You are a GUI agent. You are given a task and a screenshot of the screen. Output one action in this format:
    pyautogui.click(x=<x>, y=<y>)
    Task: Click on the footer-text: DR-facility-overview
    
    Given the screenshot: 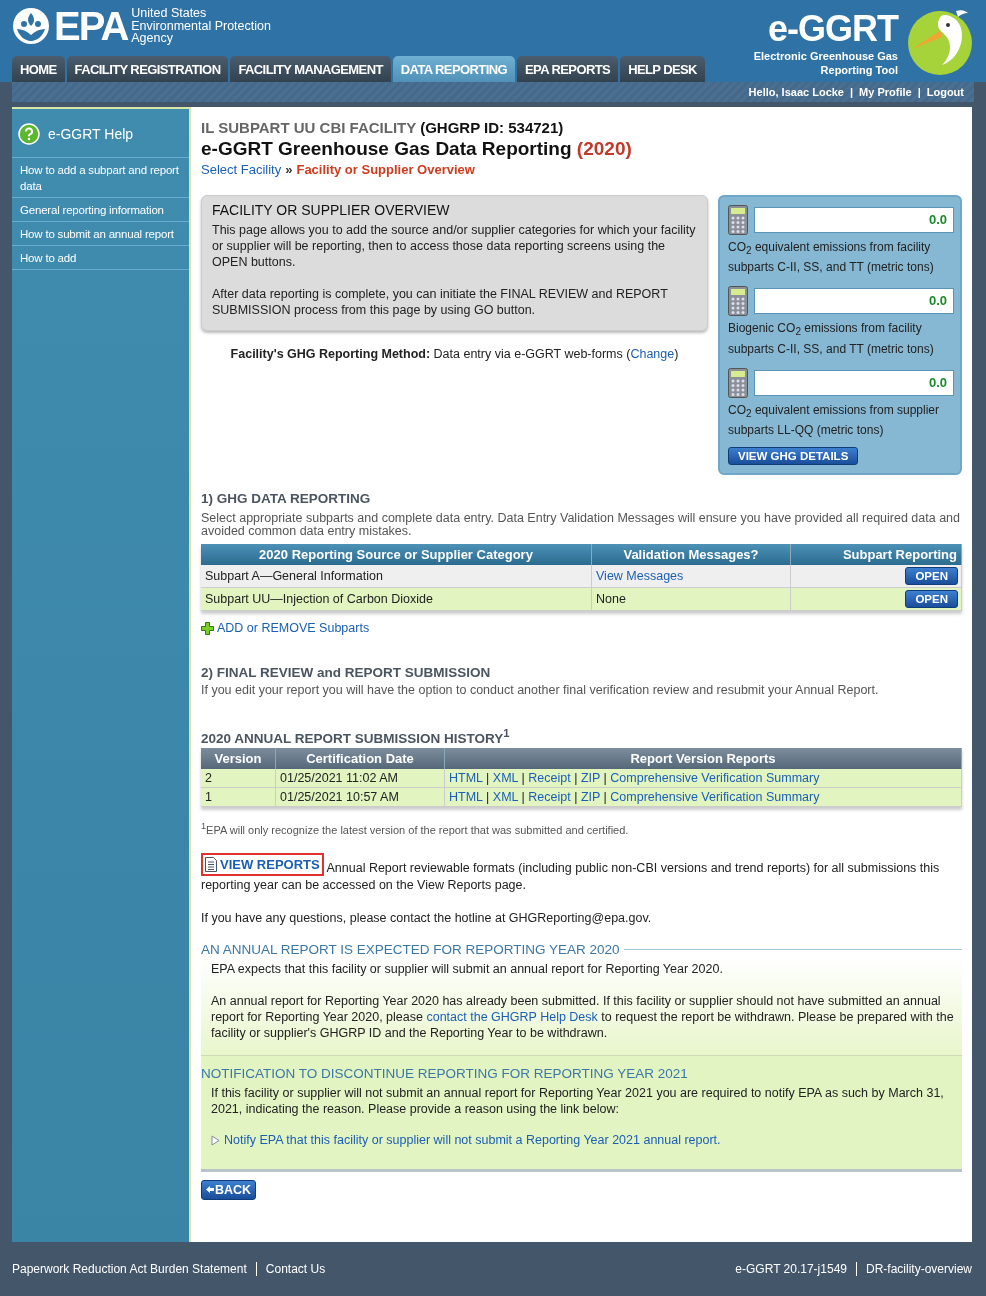 What is the action you would take?
    pyautogui.click(x=914, y=1269)
    